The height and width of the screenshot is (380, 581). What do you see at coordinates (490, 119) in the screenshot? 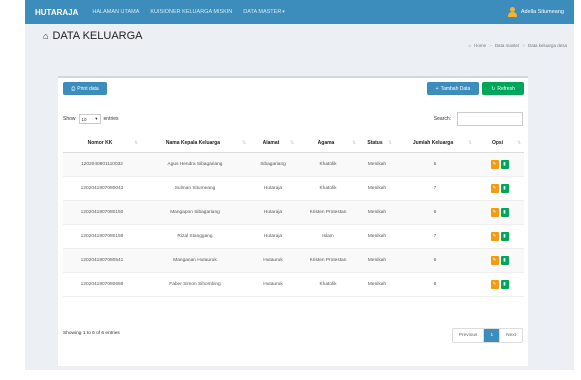
I see `search-input` at bounding box center [490, 119].